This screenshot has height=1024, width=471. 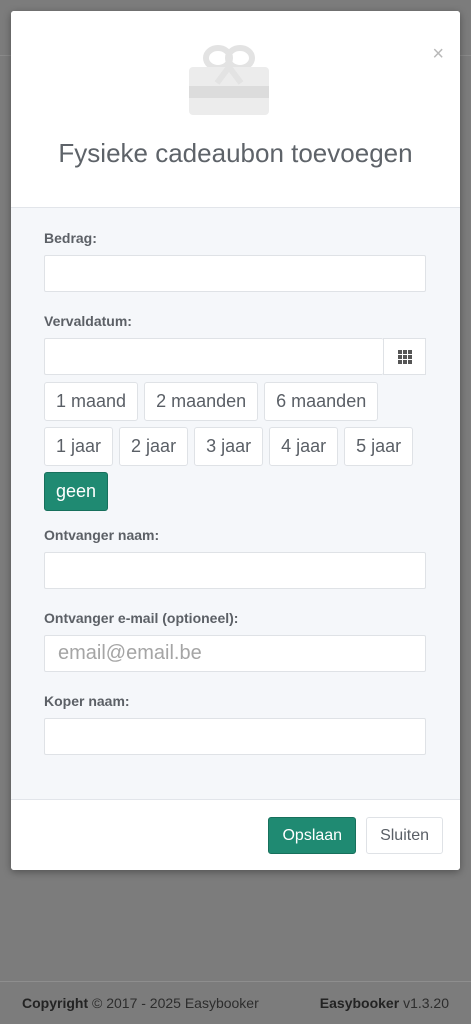 I want to click on expiry-option-button: geen, so click(x=76, y=491).